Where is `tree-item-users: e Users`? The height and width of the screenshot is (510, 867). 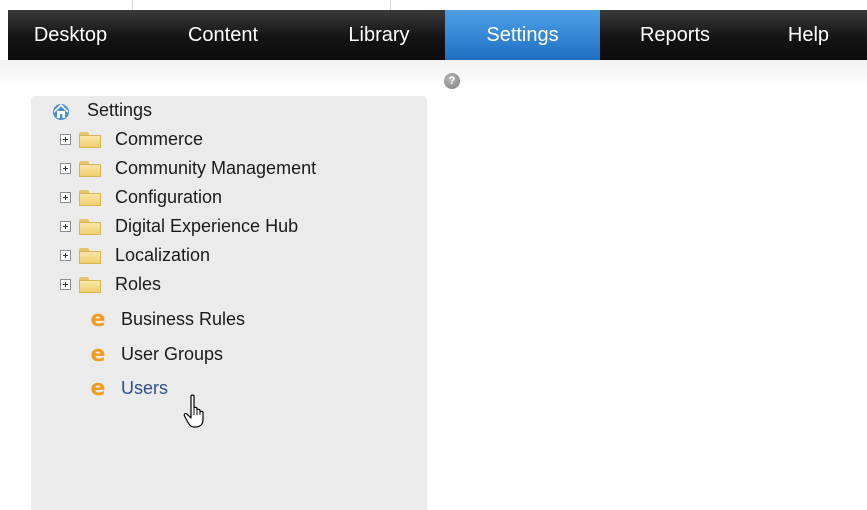 tree-item-users: e Users is located at coordinates (129, 388).